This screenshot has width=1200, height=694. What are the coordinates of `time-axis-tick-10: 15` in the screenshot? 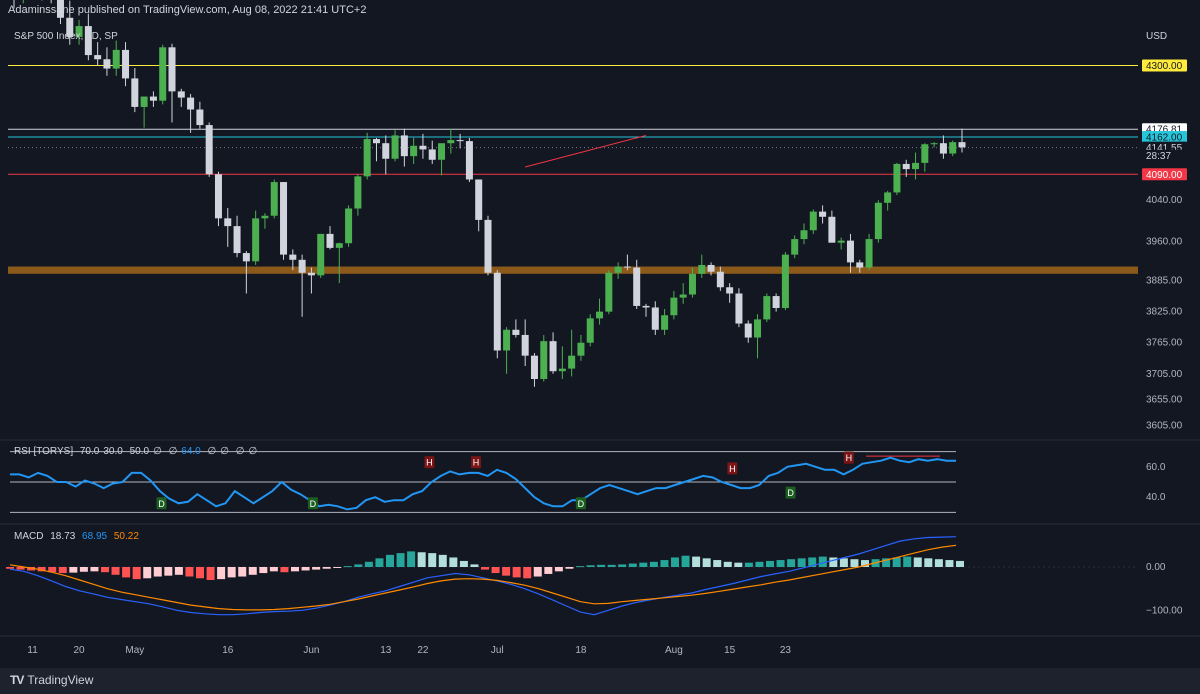 It's located at (730, 650).